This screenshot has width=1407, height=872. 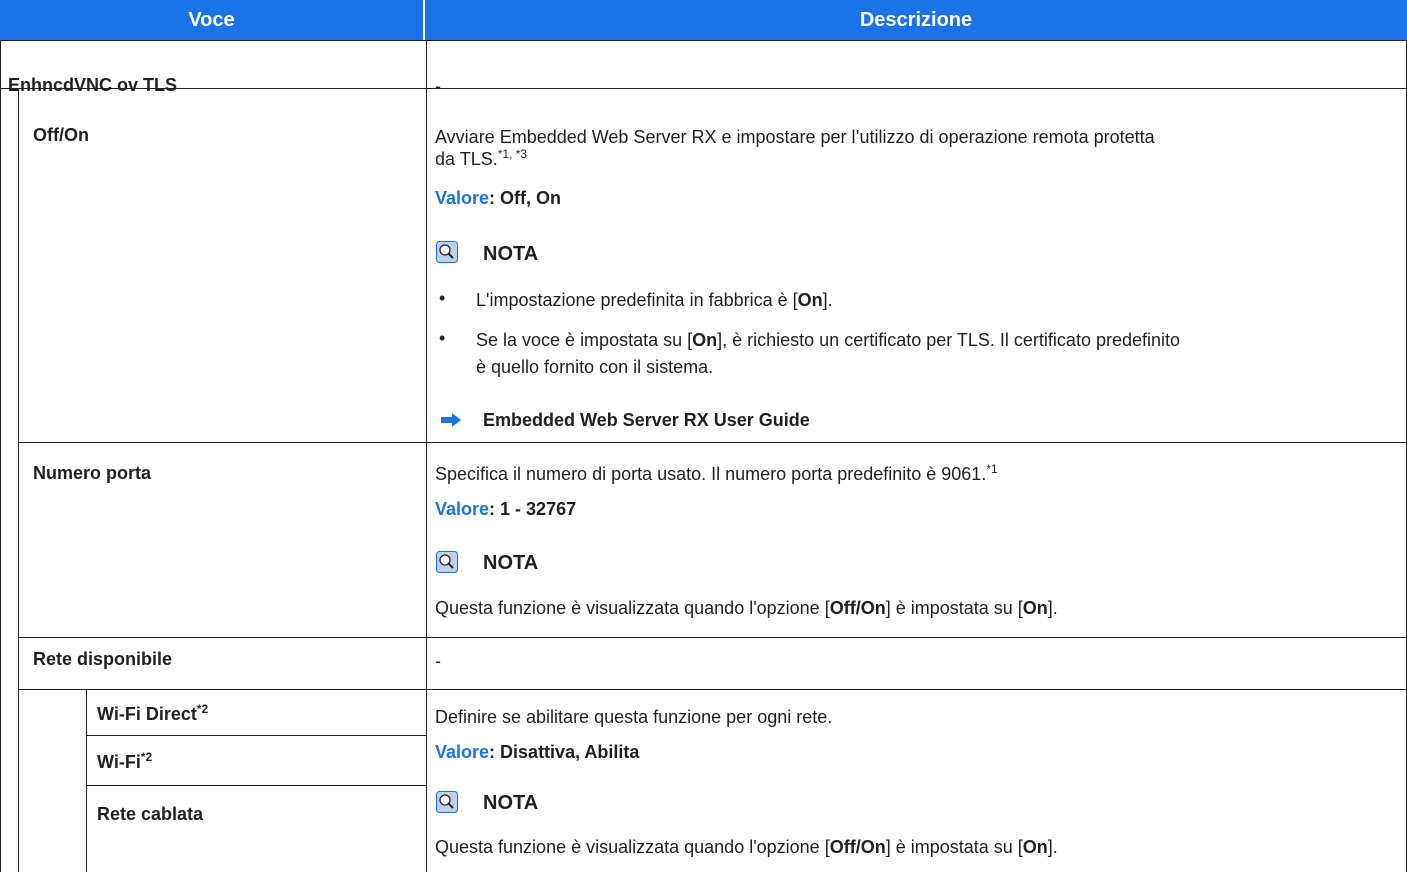 I want to click on porta-note-b2: On, so click(x=1035, y=608).